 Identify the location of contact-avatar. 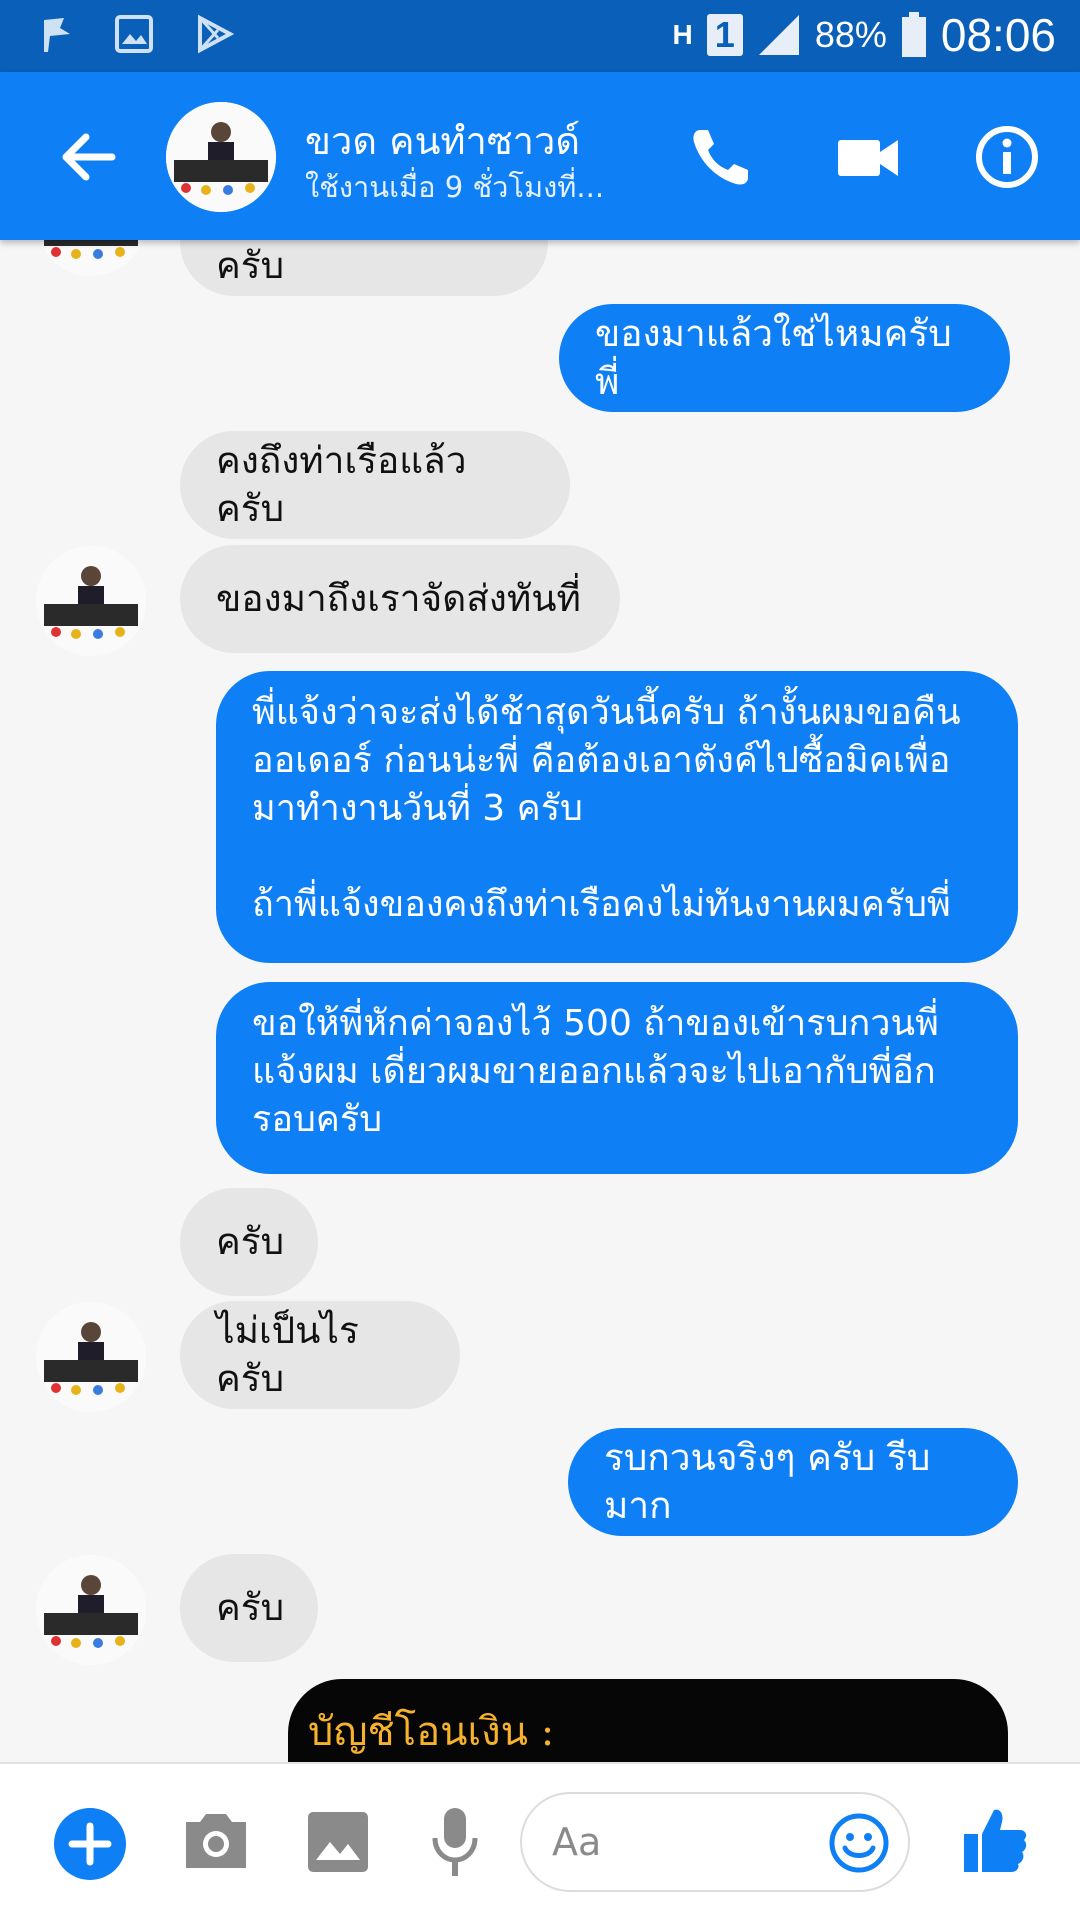
(221, 157).